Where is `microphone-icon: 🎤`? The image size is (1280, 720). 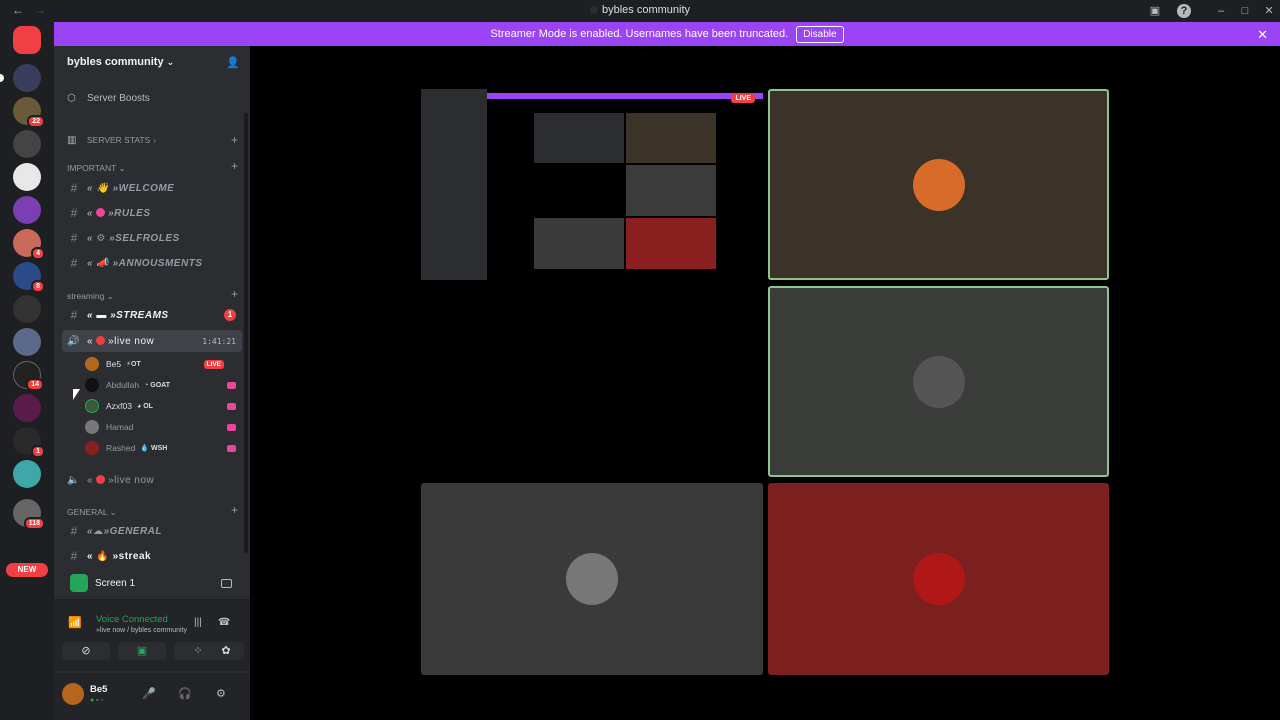
microphone-icon: 🎤 is located at coordinates (149, 693).